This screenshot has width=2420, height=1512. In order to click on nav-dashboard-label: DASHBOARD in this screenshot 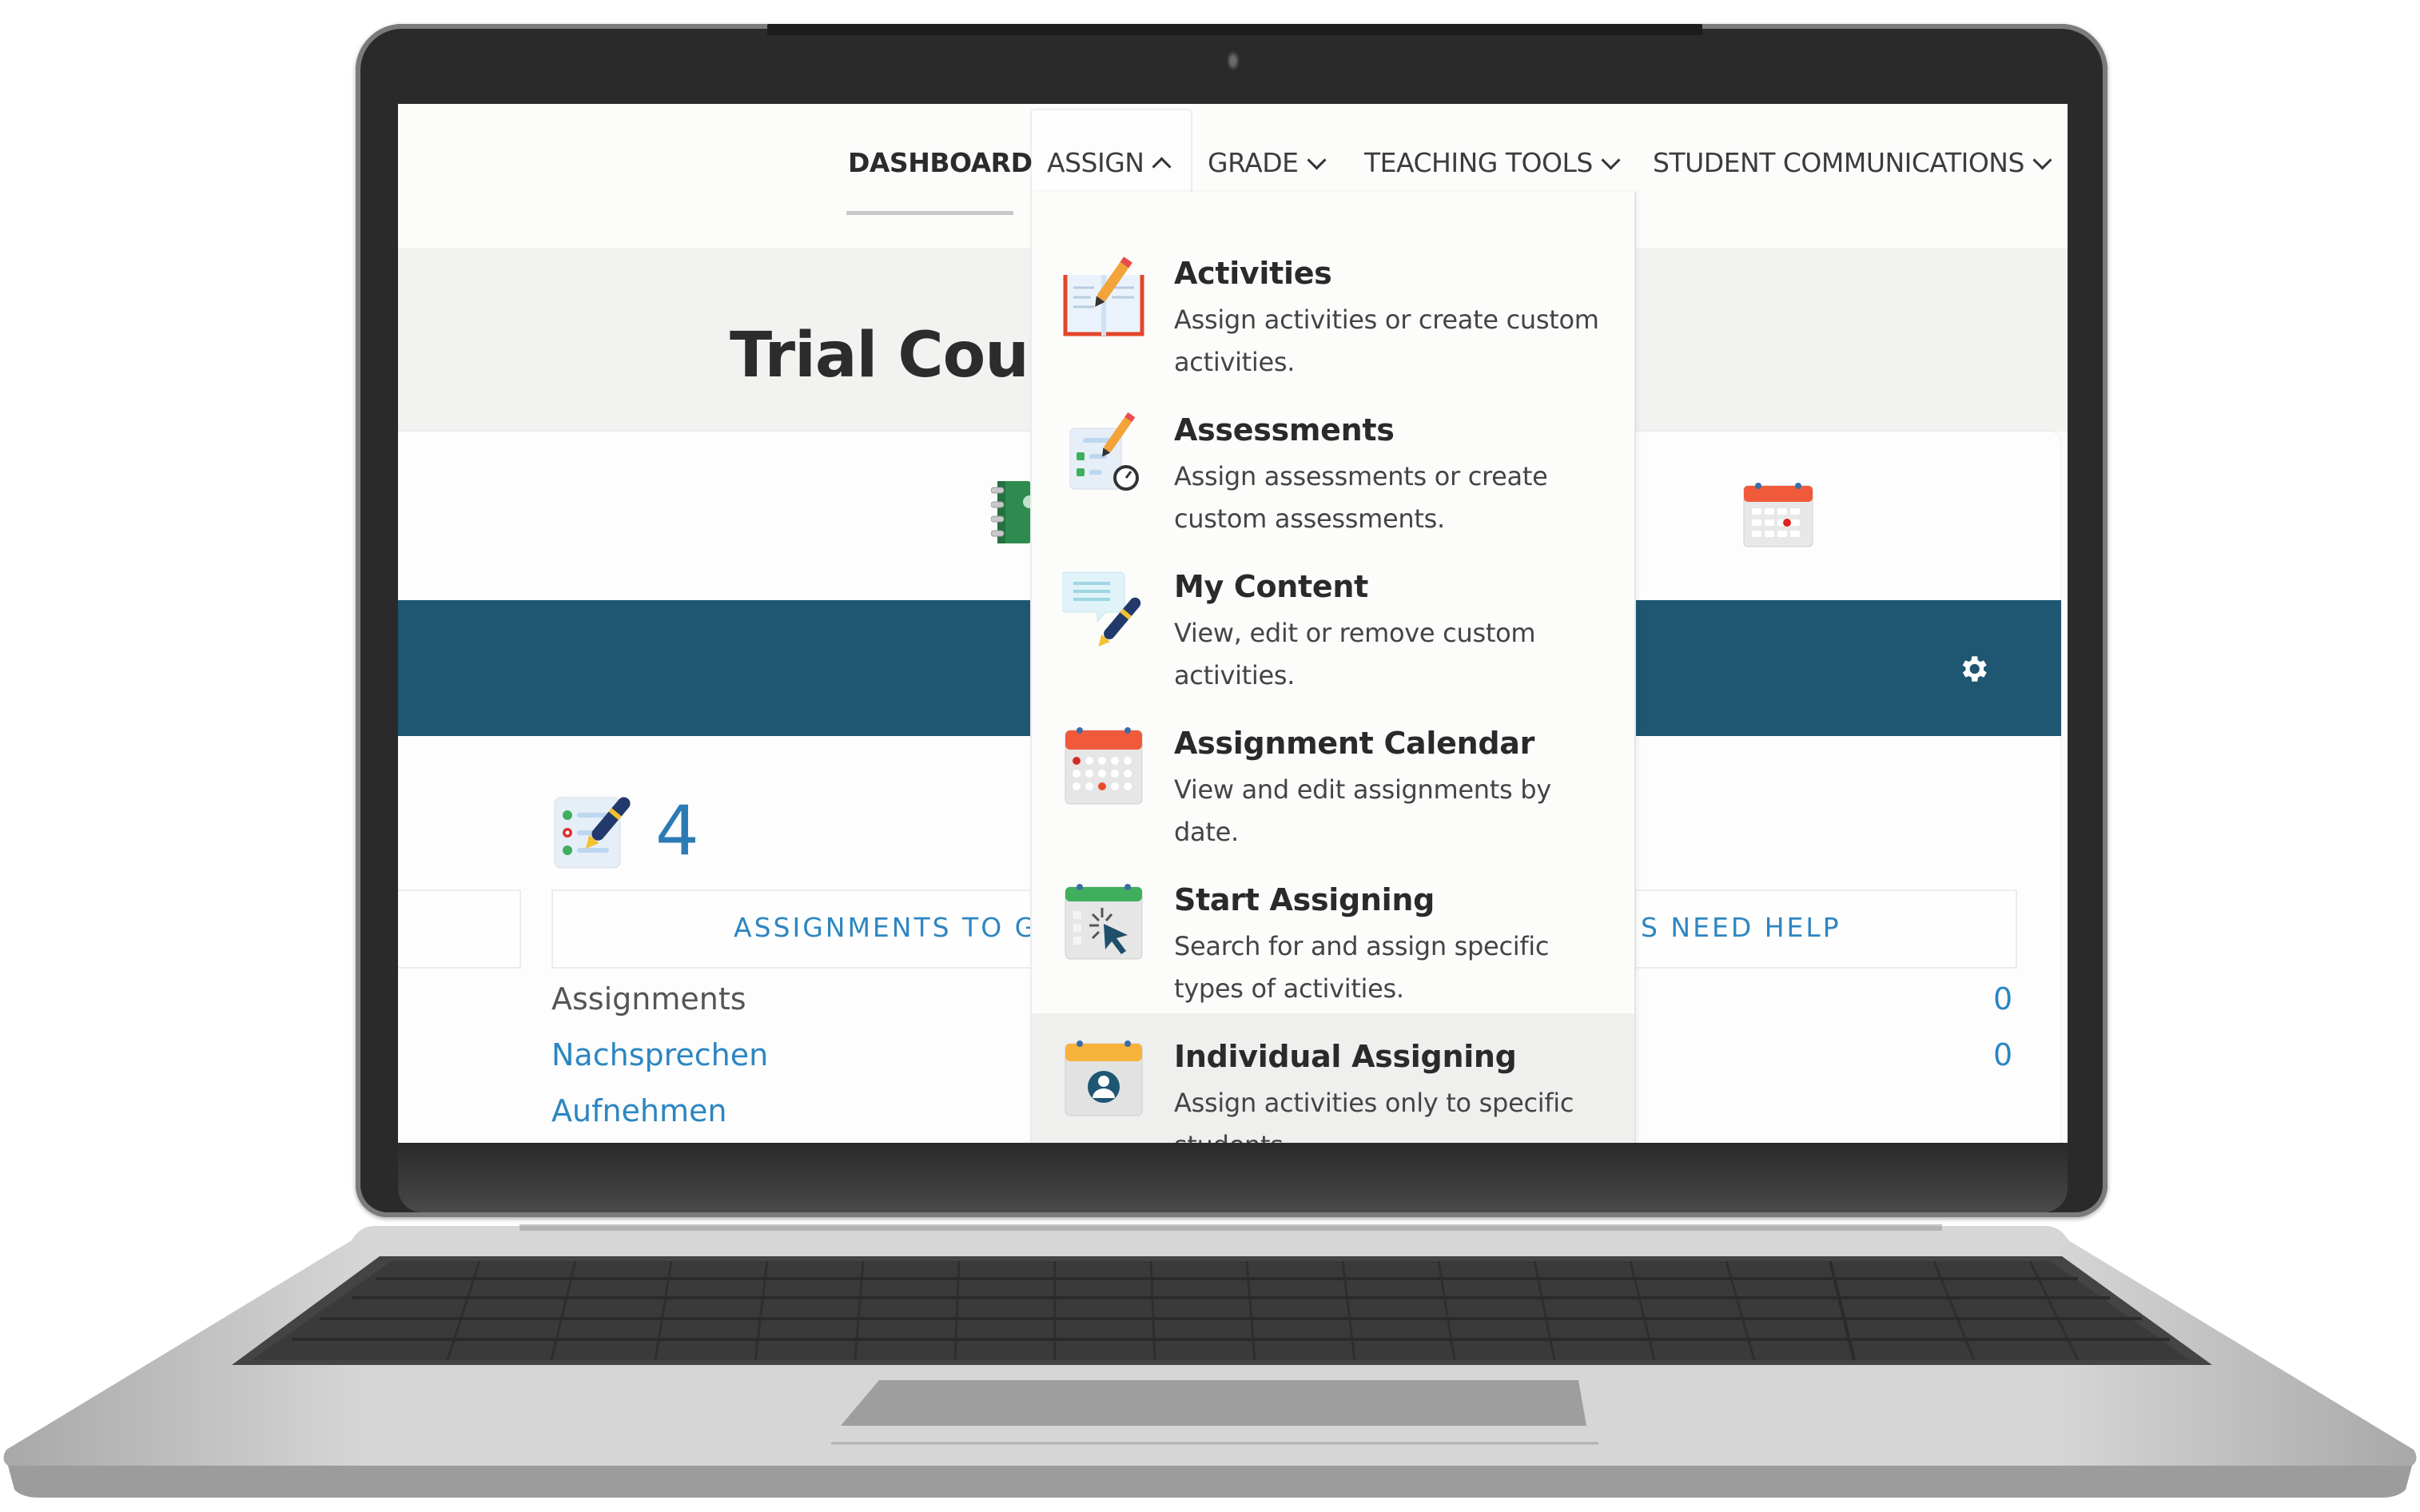, I will do `click(940, 162)`.